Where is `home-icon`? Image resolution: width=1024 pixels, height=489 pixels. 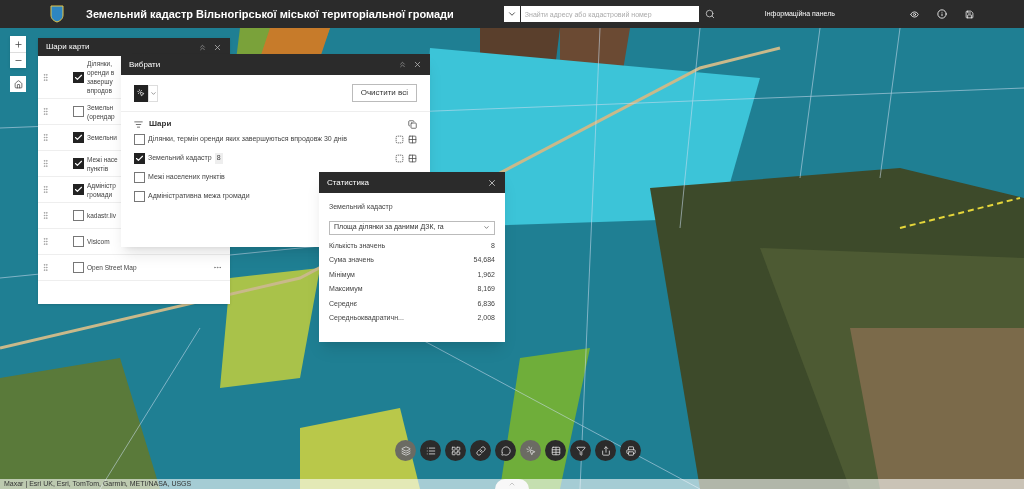
home-icon is located at coordinates (18, 84).